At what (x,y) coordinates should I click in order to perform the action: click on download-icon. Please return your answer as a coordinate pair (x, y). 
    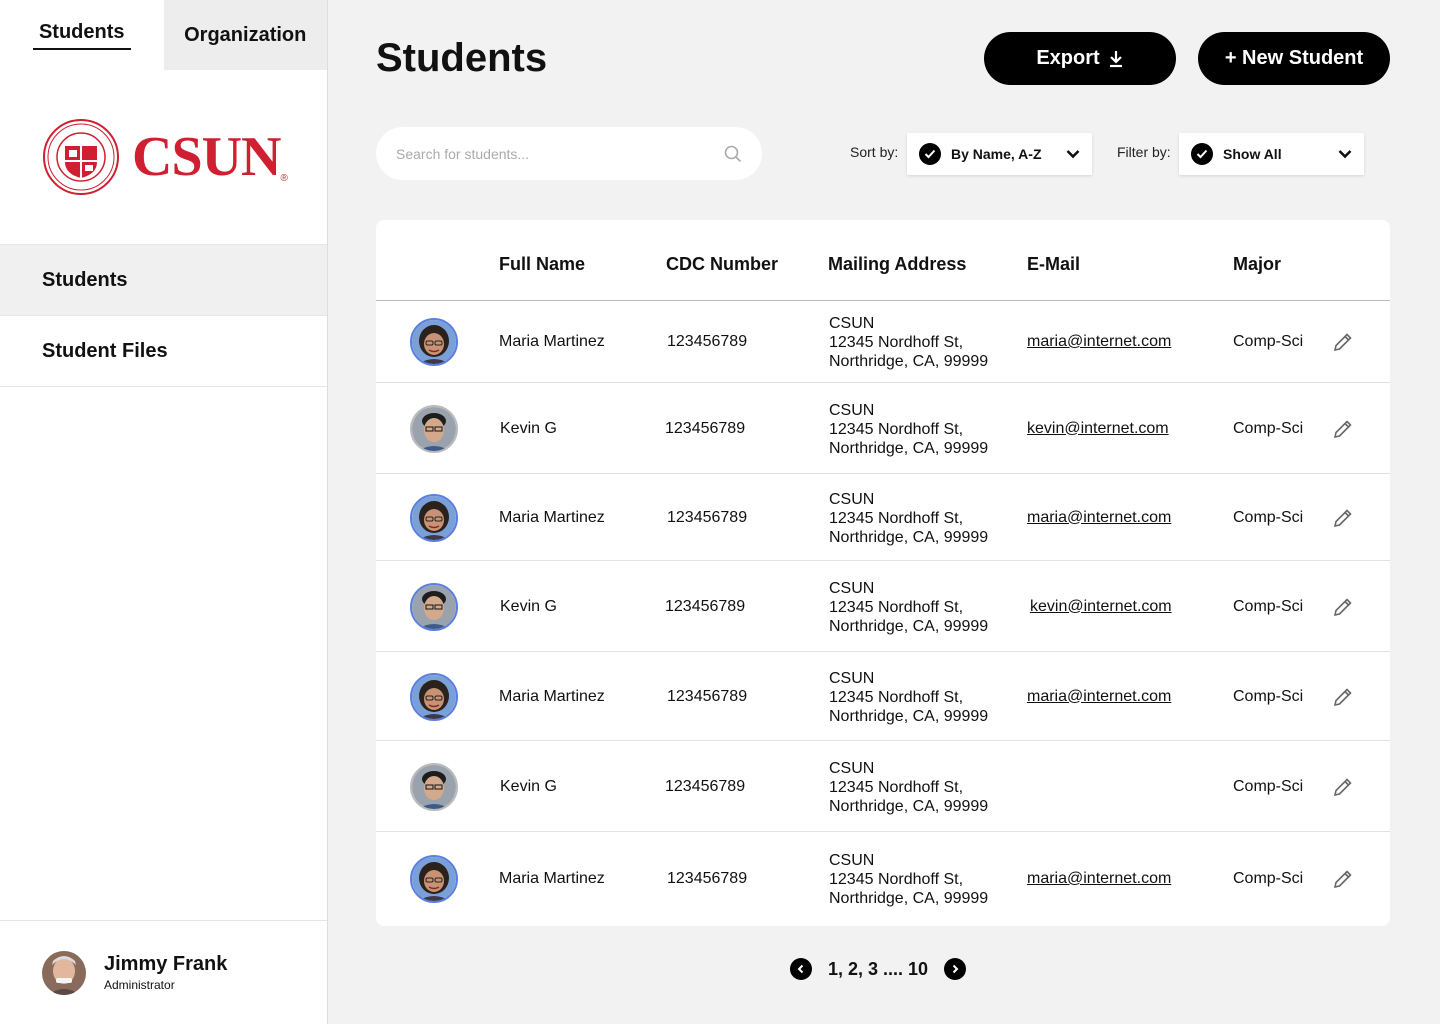
    Looking at the image, I should click on (1115, 58).